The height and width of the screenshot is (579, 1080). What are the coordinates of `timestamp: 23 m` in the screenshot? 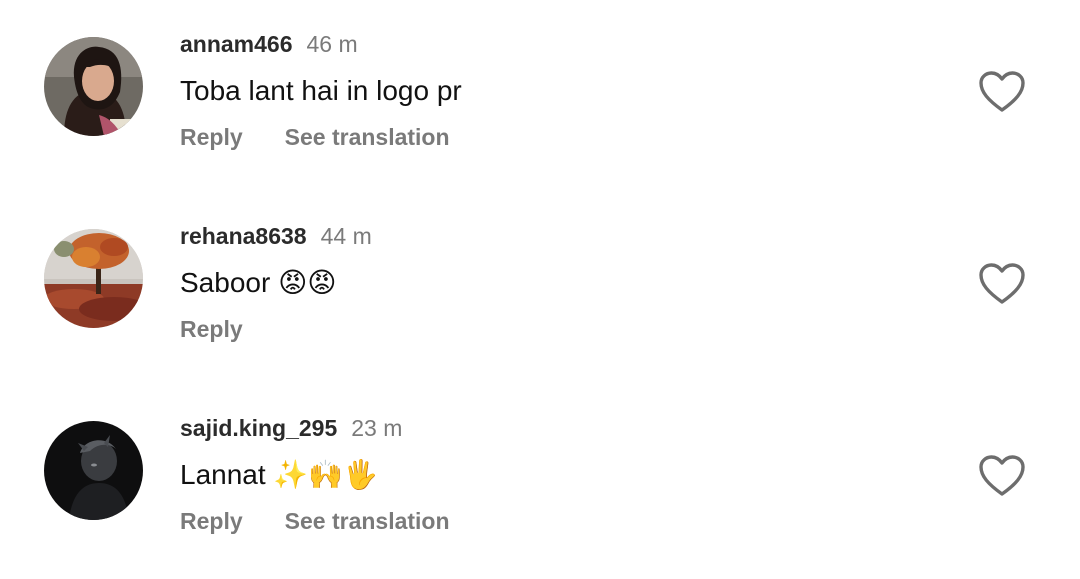 It's located at (377, 428).